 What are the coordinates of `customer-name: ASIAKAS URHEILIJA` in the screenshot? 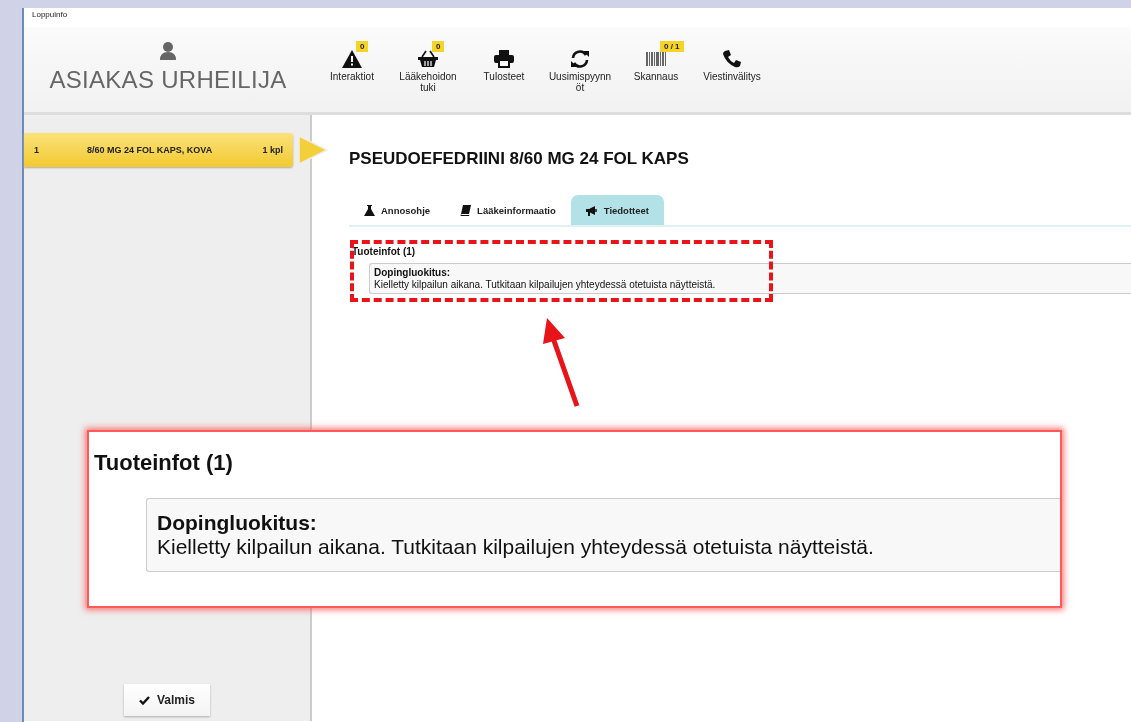 It's located at (168, 80).